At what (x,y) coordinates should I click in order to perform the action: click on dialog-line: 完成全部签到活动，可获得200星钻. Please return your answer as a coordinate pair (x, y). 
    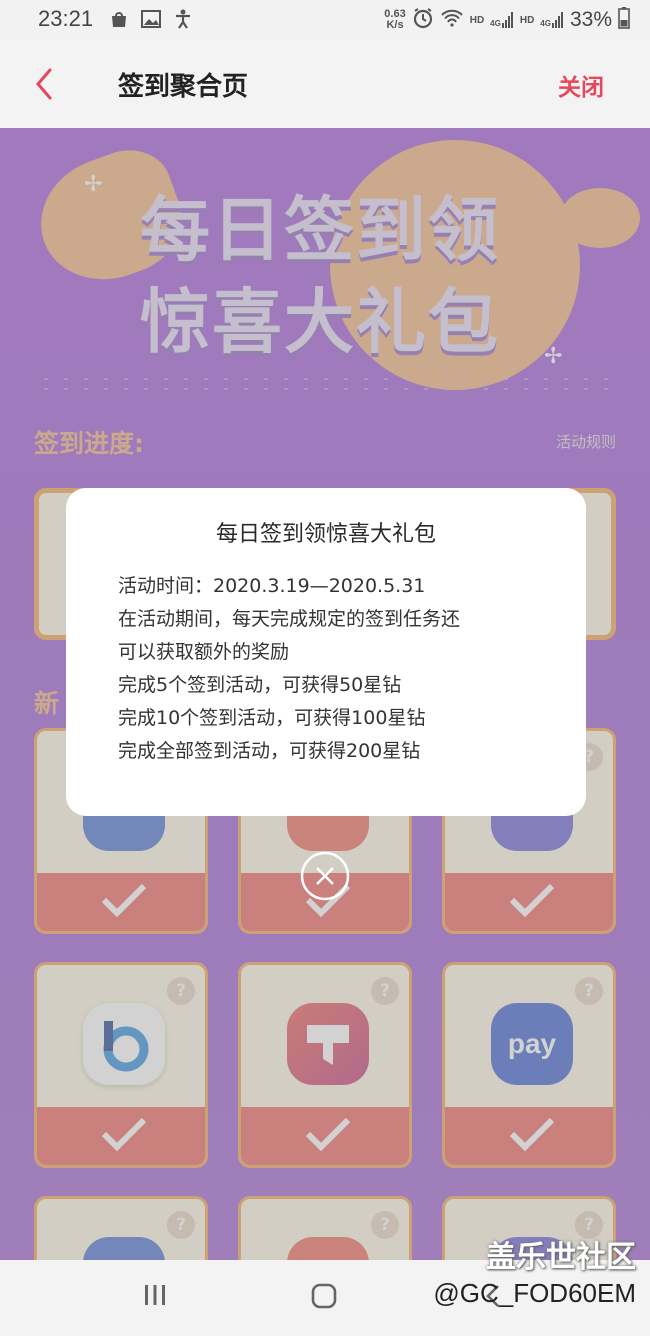
    Looking at the image, I should click on (269, 751).